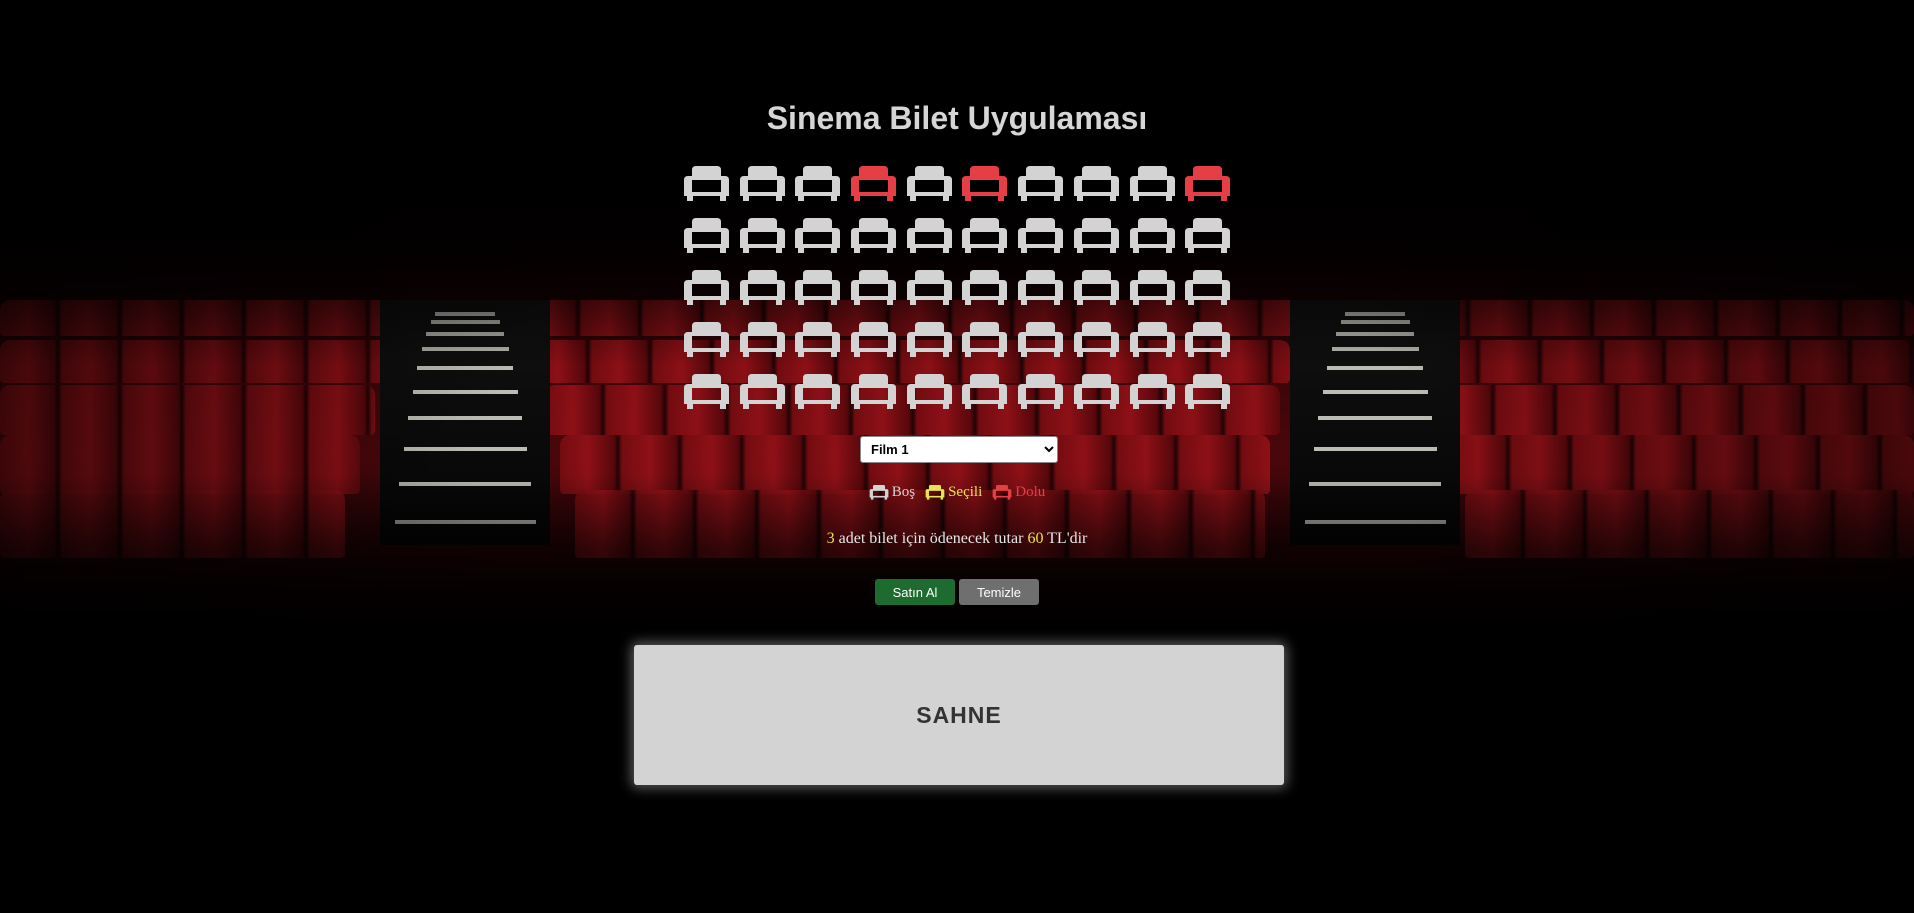 Image resolution: width=1914 pixels, height=913 pixels. I want to click on clear-button: Temizle, so click(999, 592).